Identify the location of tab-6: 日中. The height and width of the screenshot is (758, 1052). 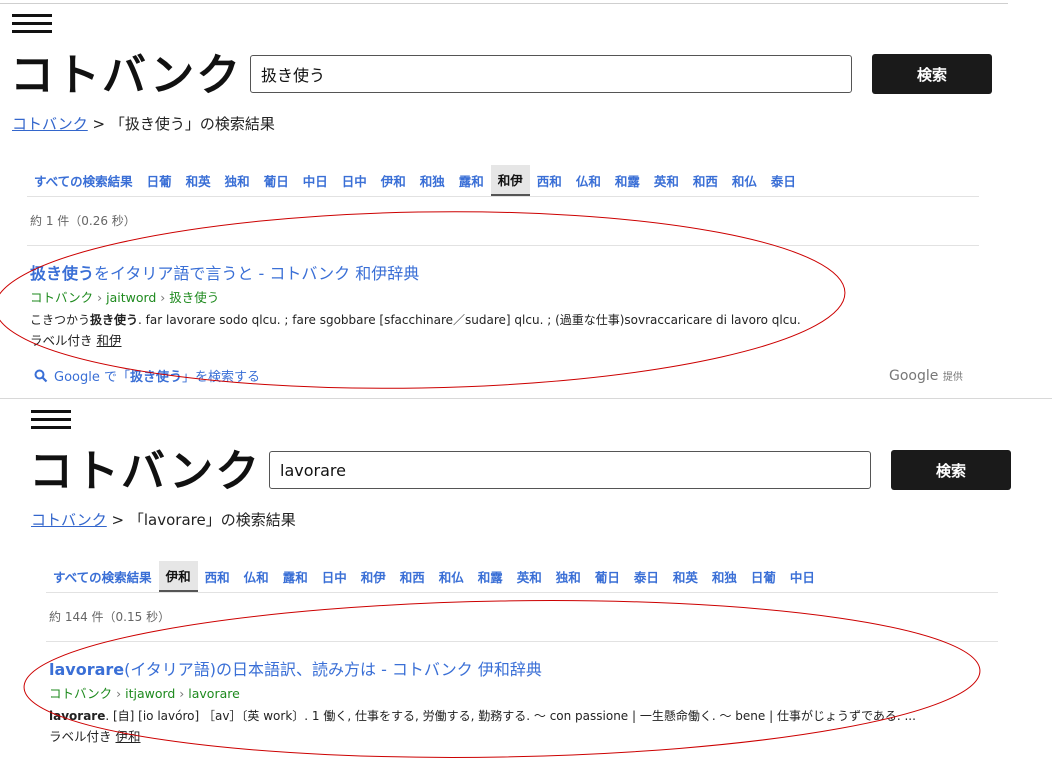
(354, 180).